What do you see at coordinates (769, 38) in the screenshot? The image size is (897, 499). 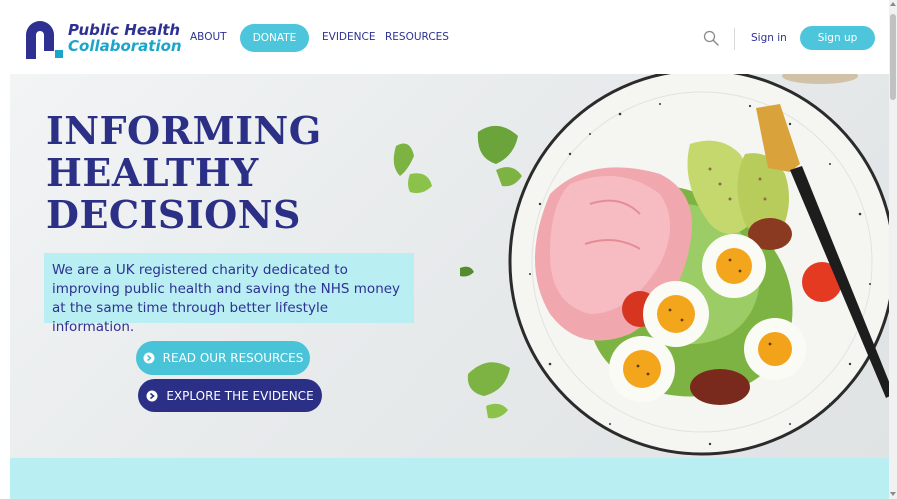 I see `sign-in-link: Sign in` at bounding box center [769, 38].